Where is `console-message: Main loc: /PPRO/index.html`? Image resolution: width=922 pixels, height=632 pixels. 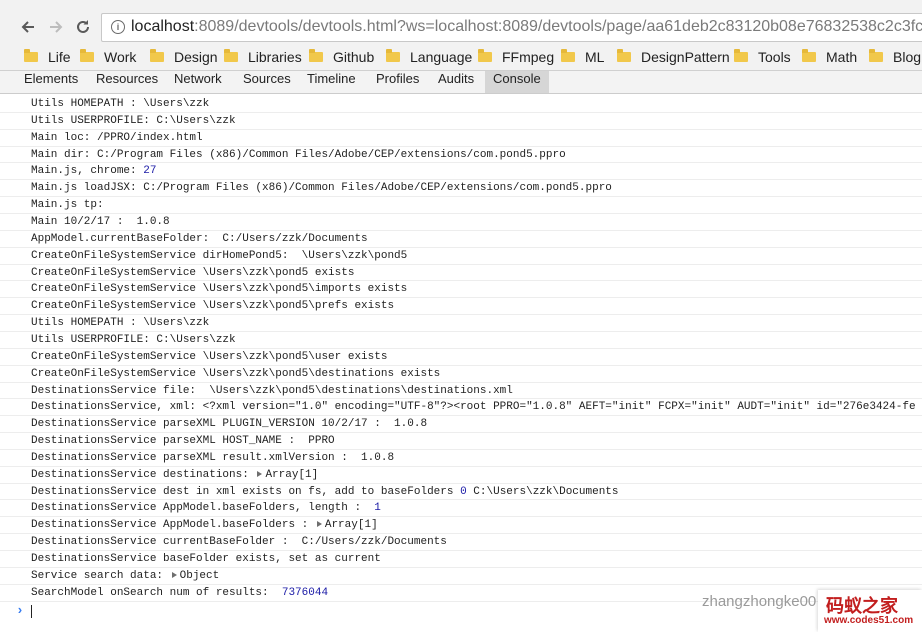 console-message: Main loc: /PPRO/index.html is located at coordinates (476, 138).